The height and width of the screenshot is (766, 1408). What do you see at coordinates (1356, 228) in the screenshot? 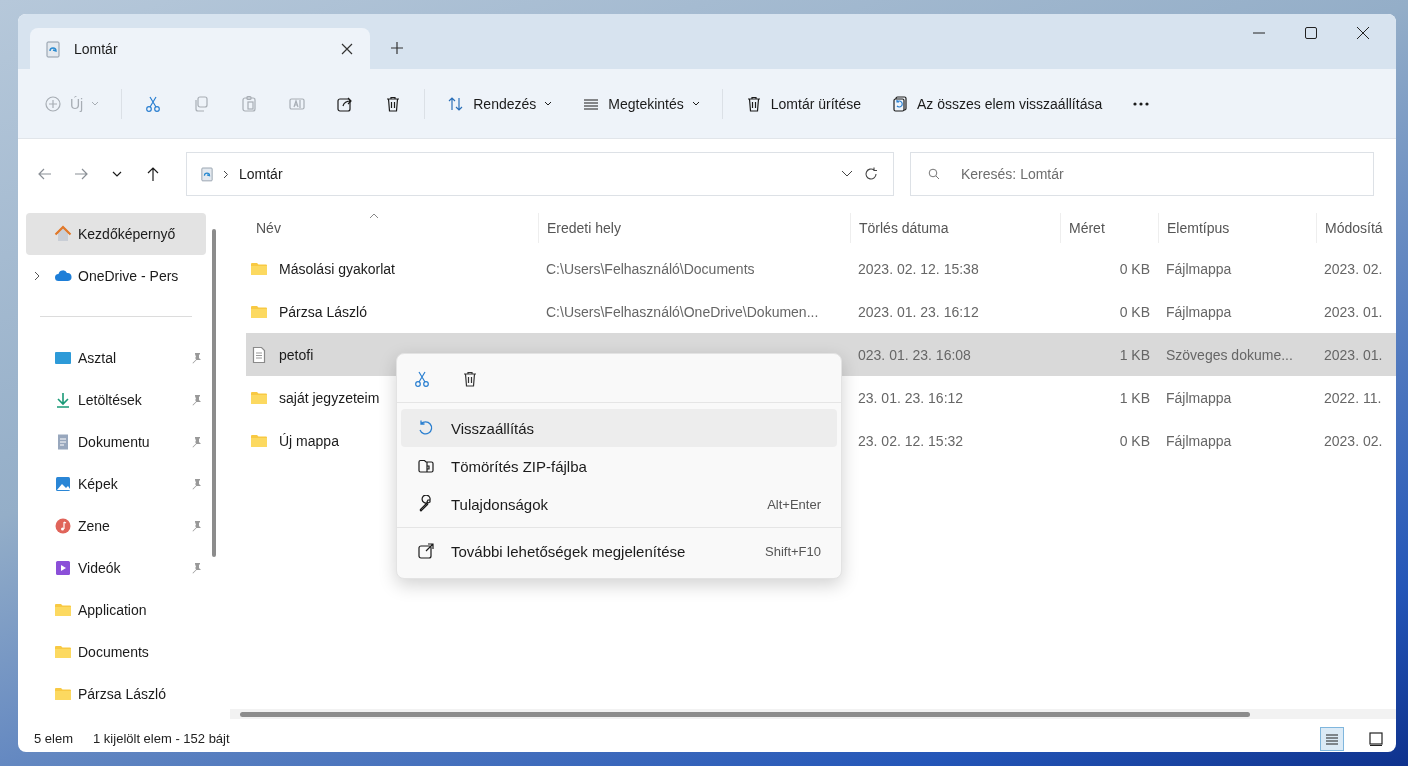
I see `column-header: Módosítá` at bounding box center [1356, 228].